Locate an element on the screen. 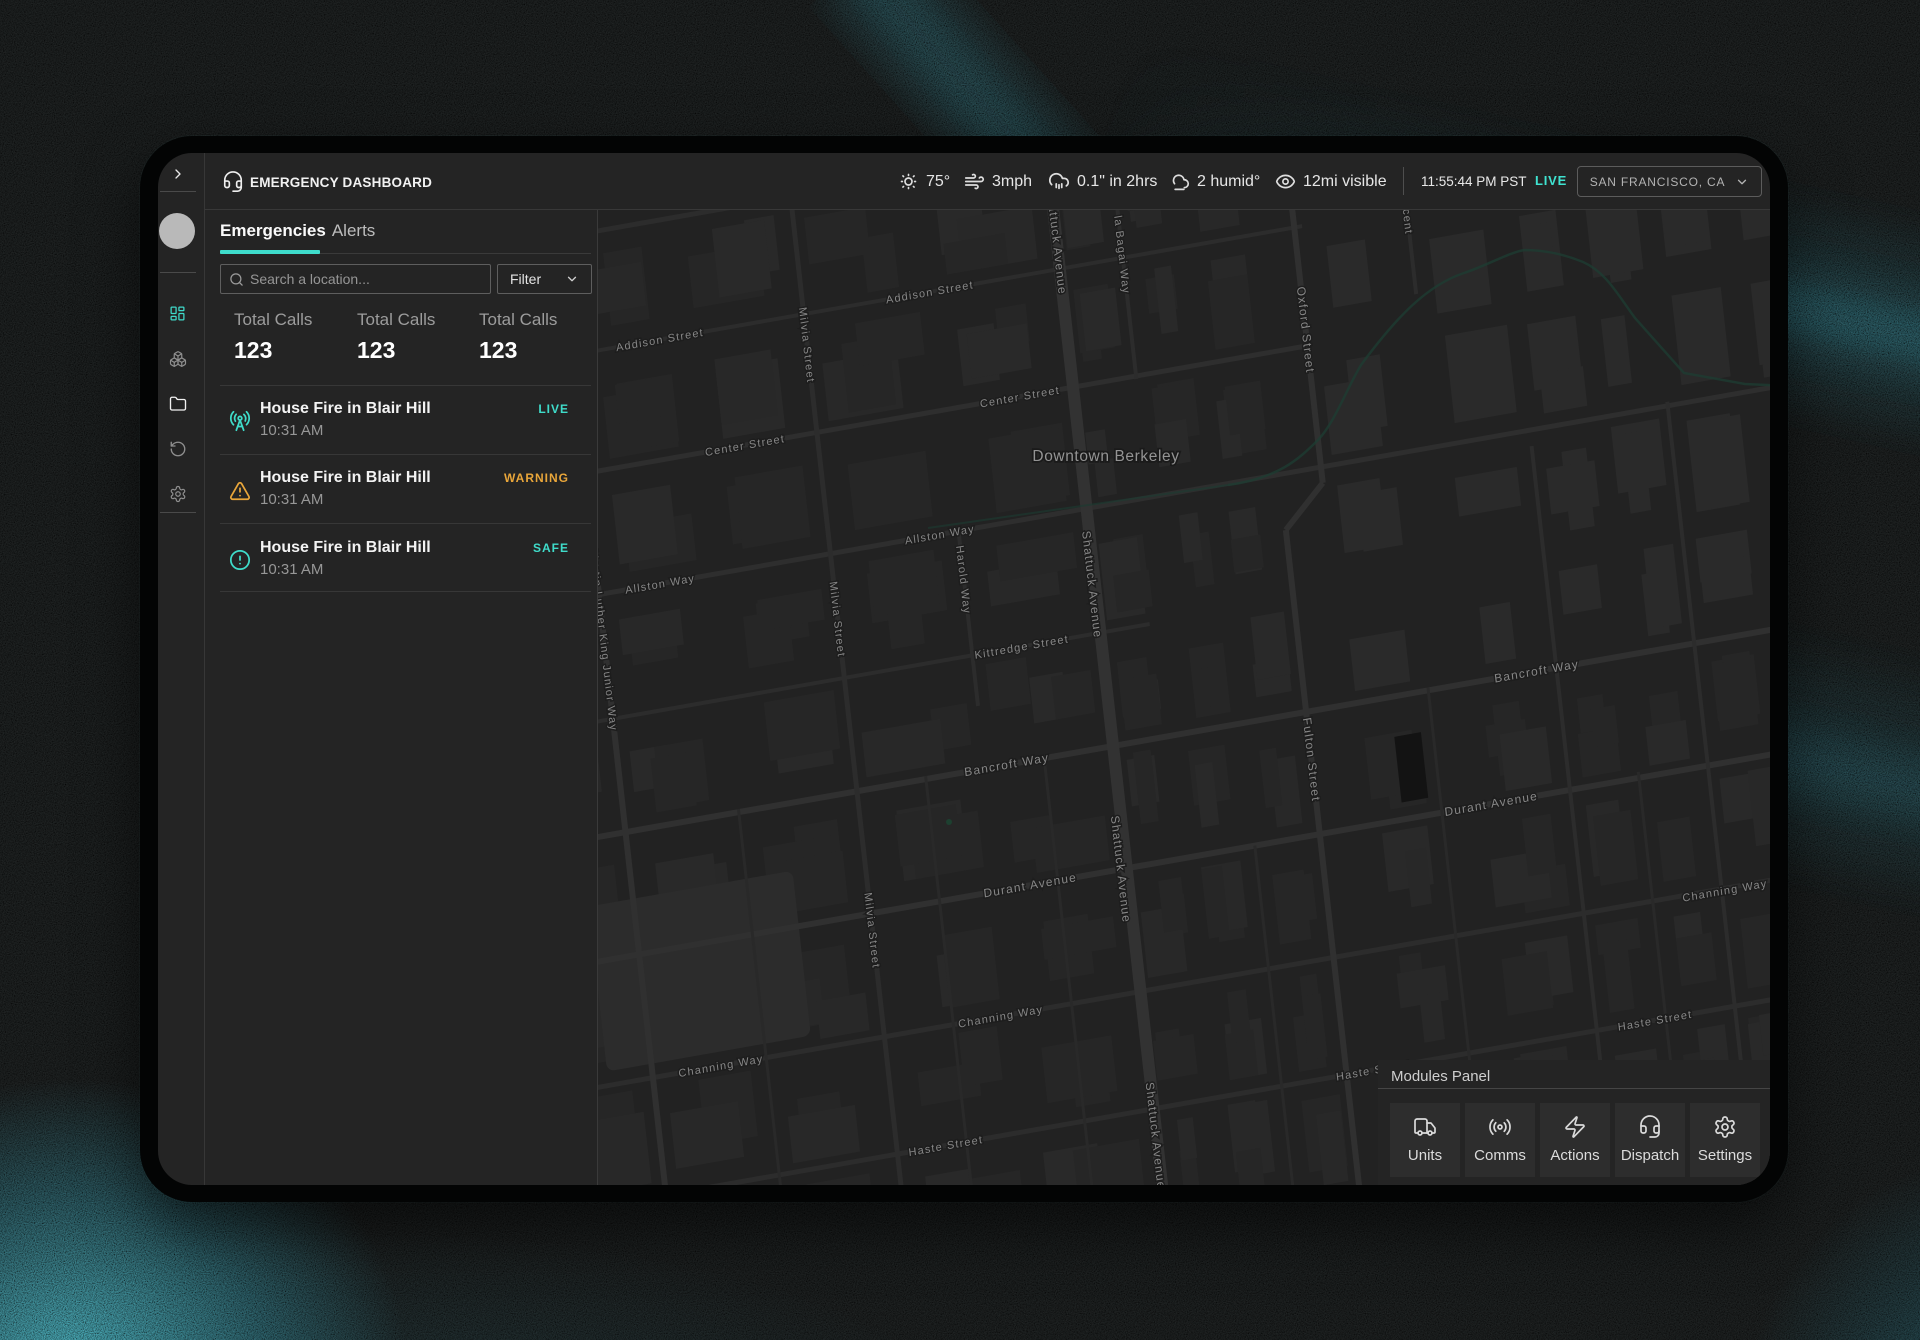 This screenshot has width=1920, height=1340. svg-text: Downtown Berkeley is located at coordinates (1105, 456).